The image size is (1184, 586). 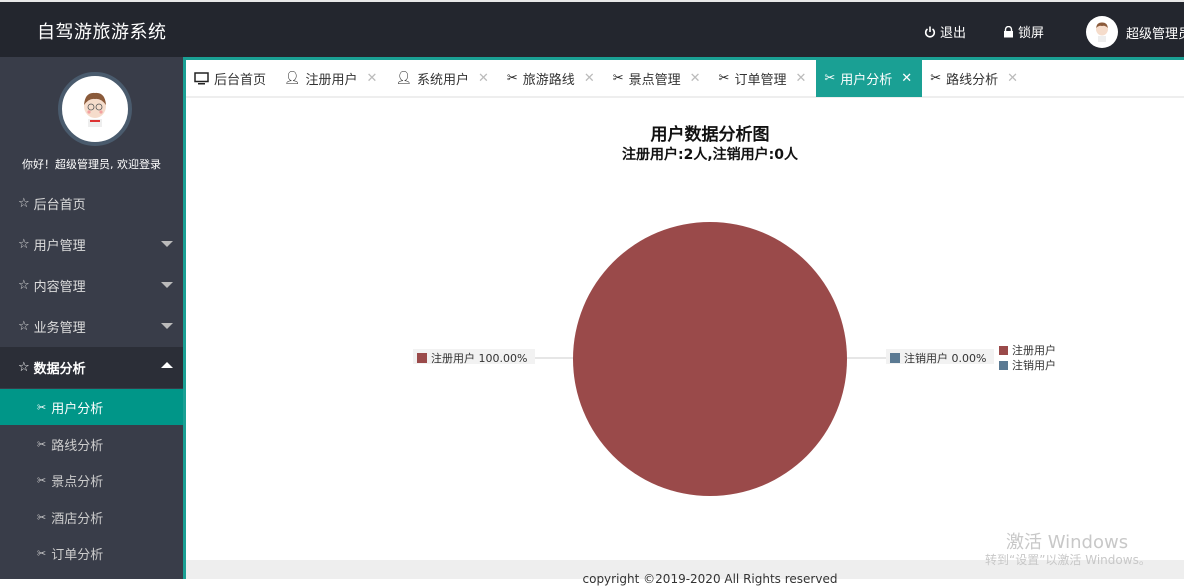 I want to click on sidebar-subitem-scenic-analysis: ✂ 景点分析, so click(x=91, y=480).